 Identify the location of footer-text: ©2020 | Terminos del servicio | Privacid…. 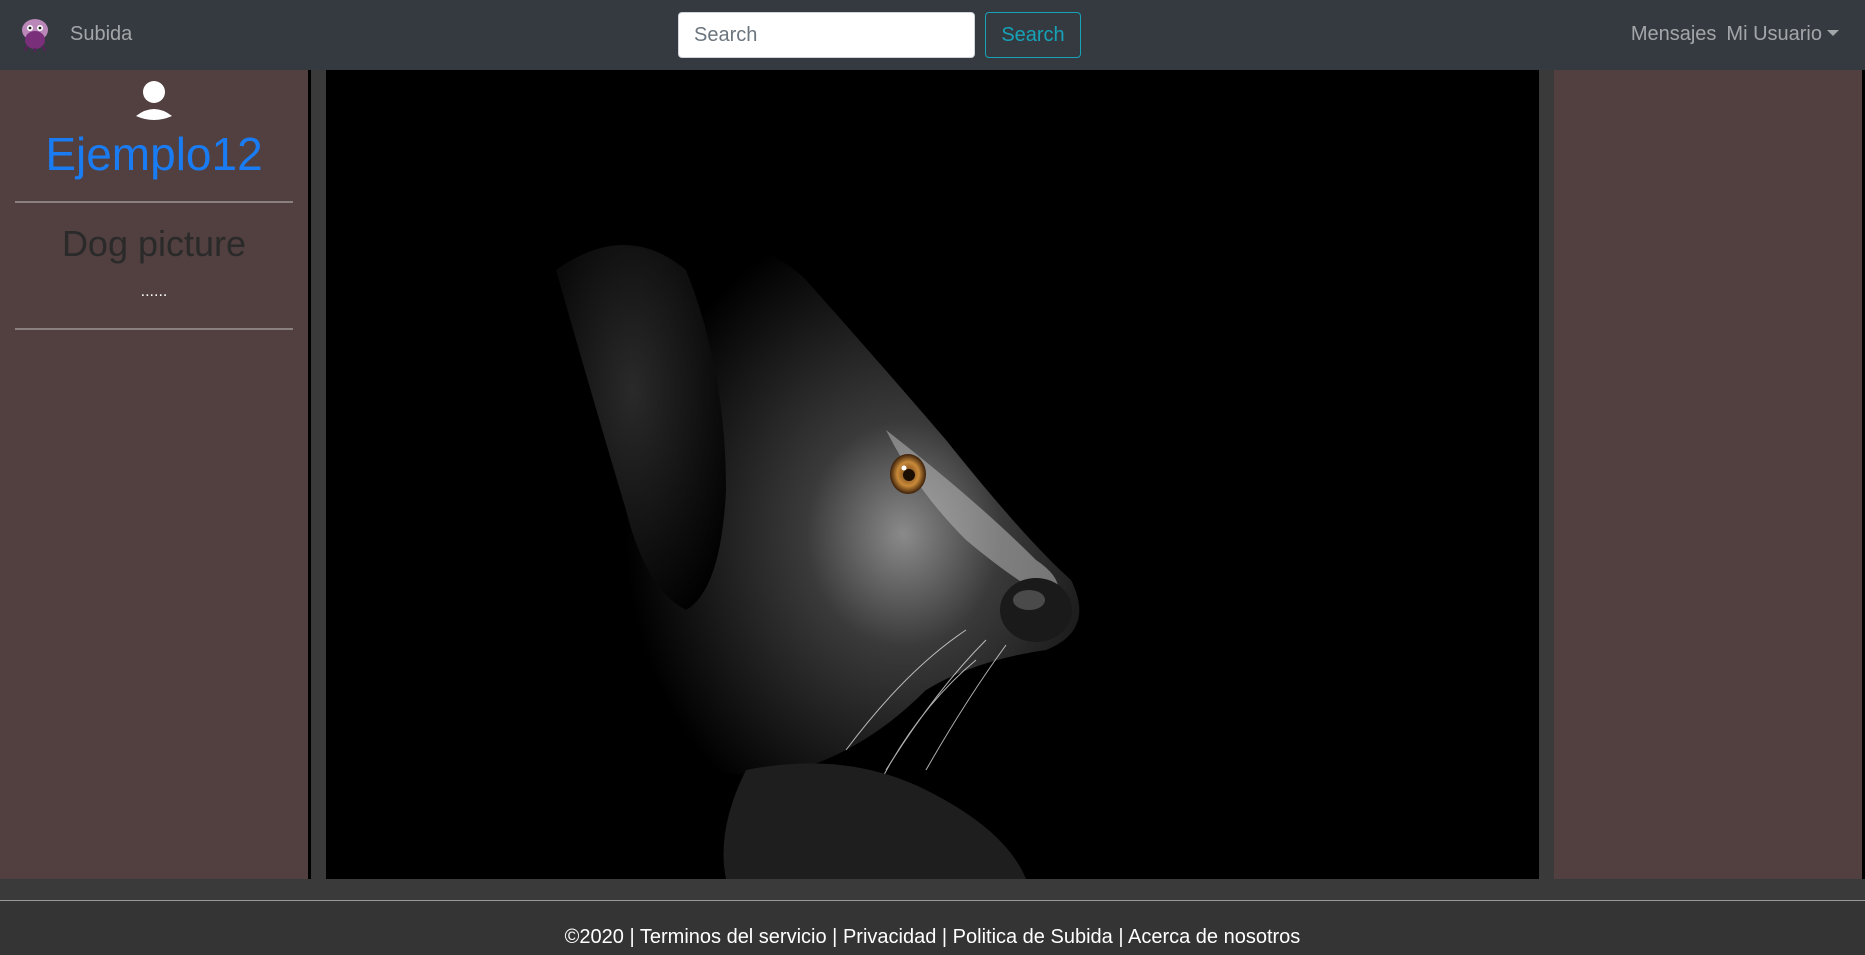
(932, 937).